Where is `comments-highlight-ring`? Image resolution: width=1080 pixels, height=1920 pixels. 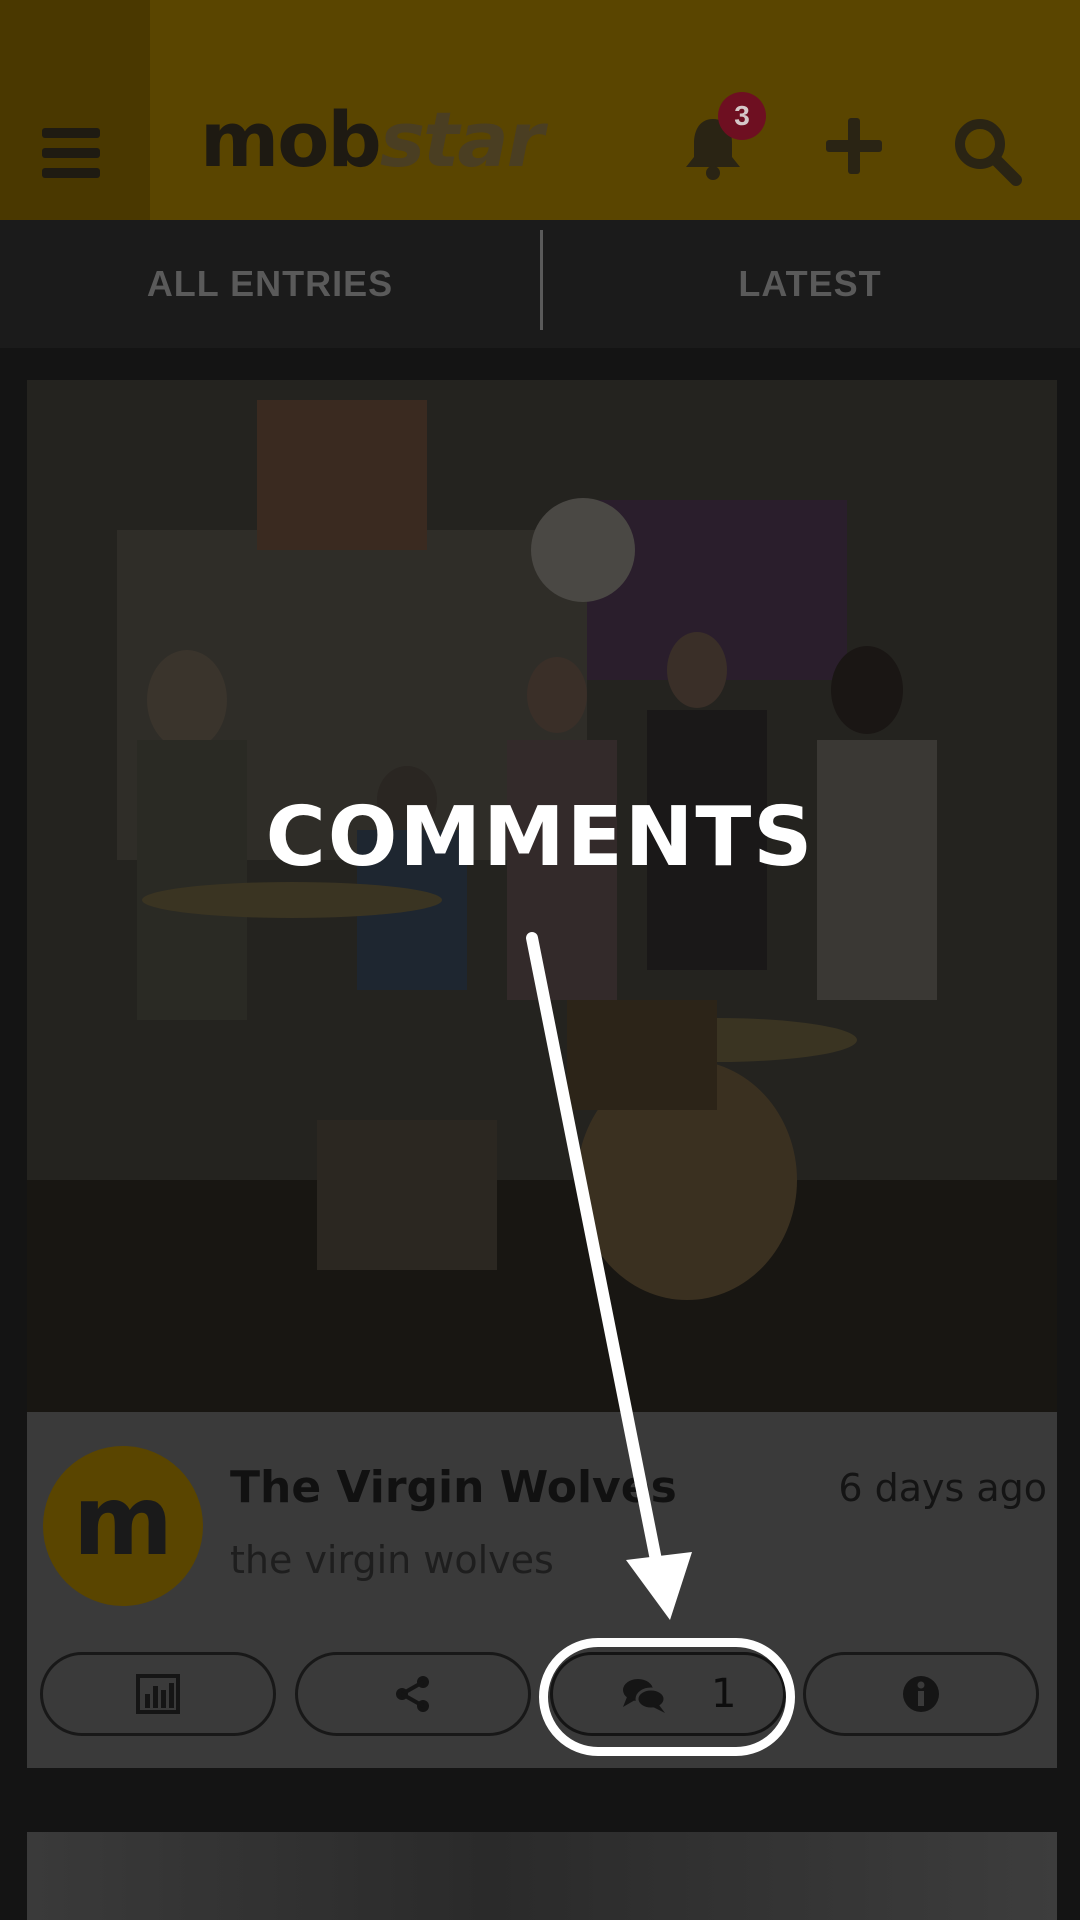
comments-highlight-ring is located at coordinates (667, 1697).